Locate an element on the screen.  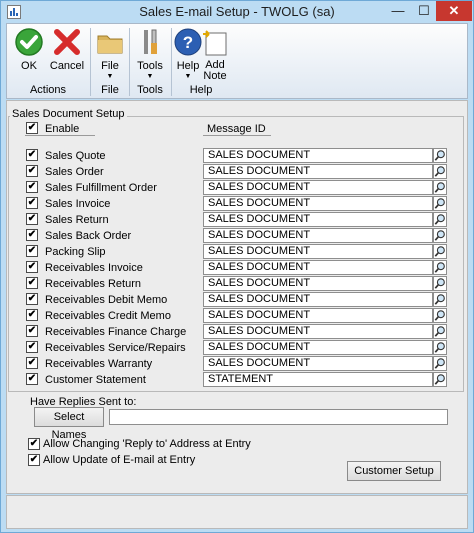
folder-icon is located at coordinates (110, 44).